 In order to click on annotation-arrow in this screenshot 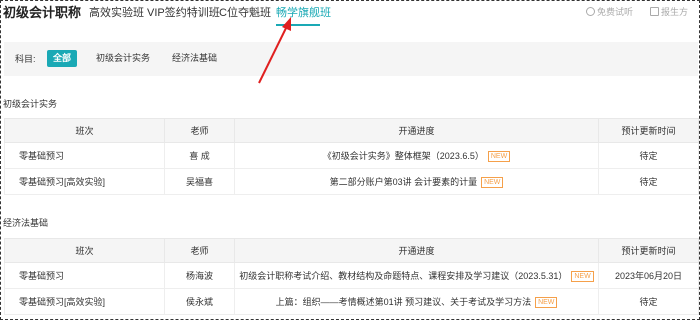, I will do `click(274, 50)`.